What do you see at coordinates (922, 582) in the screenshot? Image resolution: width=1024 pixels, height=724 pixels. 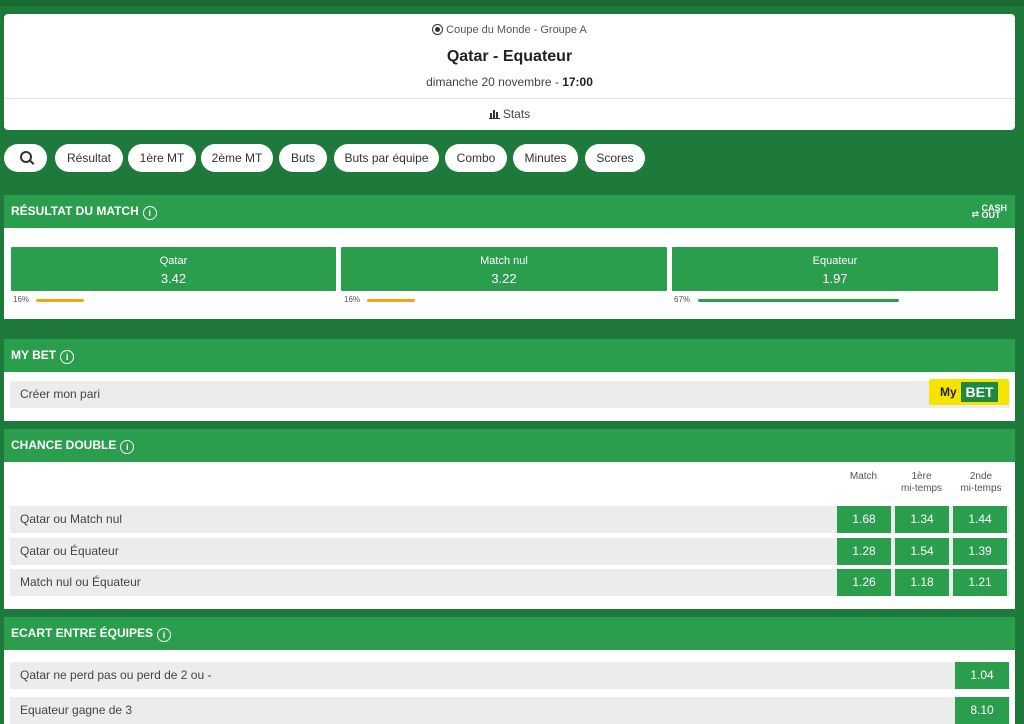 I see `odd-button: 1.18` at bounding box center [922, 582].